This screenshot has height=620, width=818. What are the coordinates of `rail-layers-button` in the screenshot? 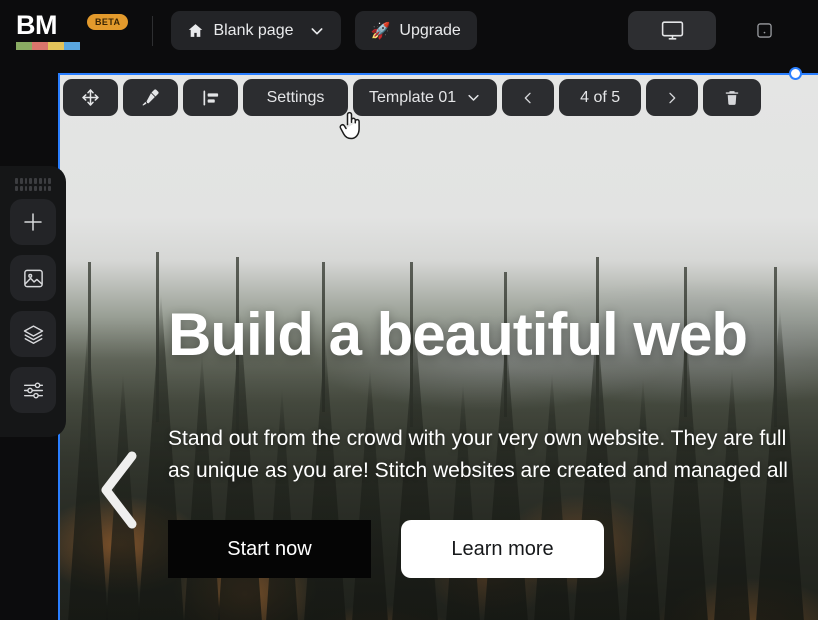 It's located at (33, 334).